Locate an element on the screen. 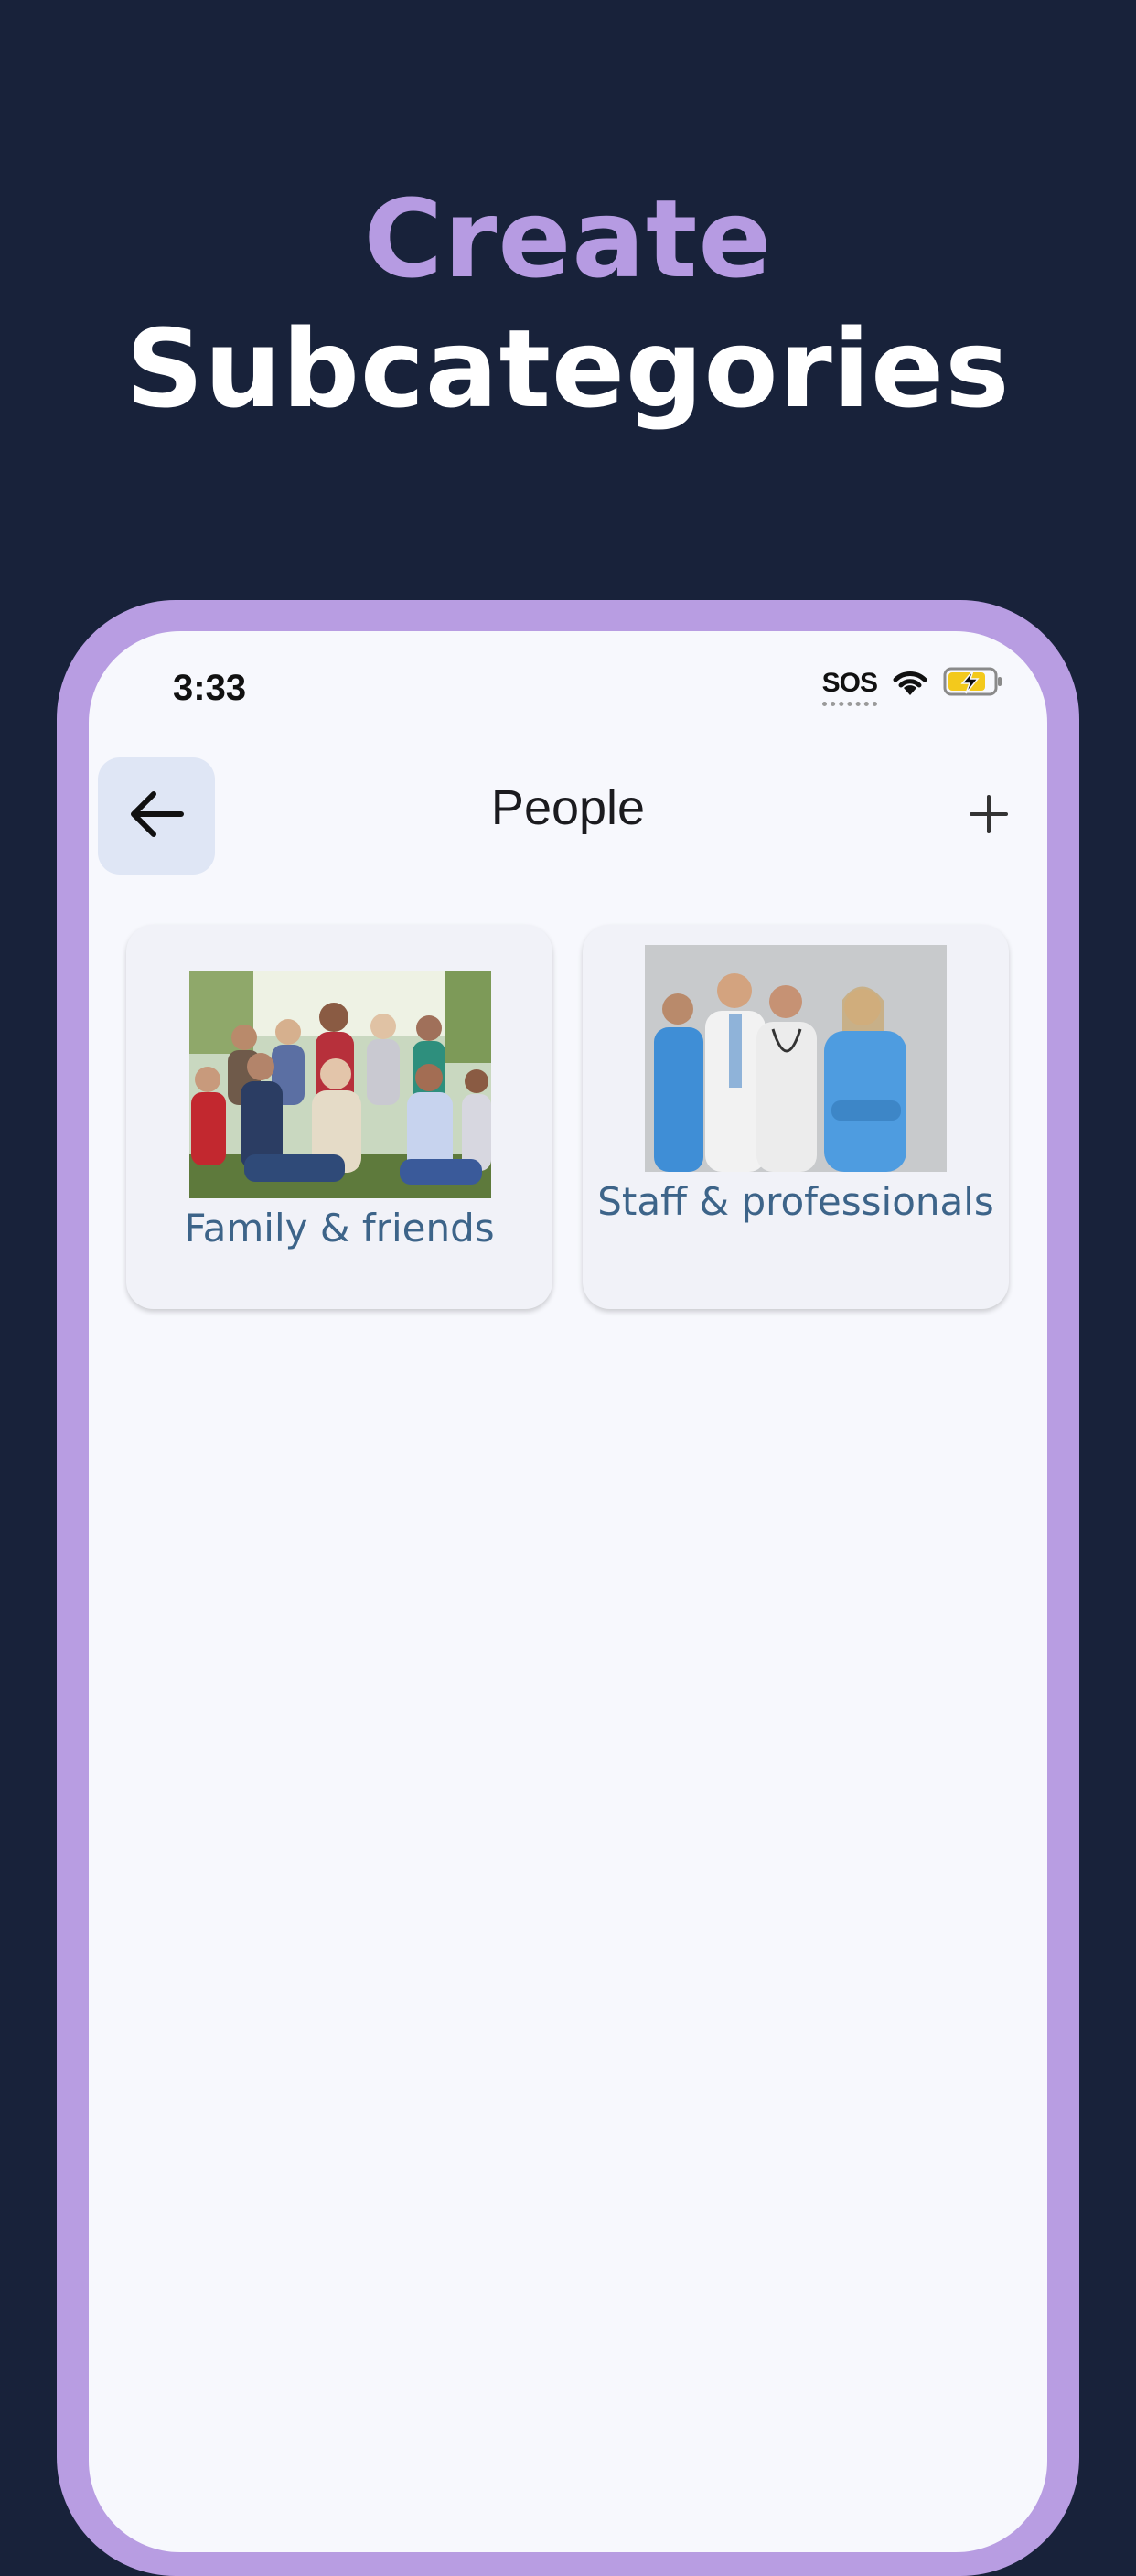 The image size is (1136, 2576). headline: Create Subcategories is located at coordinates (568, 304).